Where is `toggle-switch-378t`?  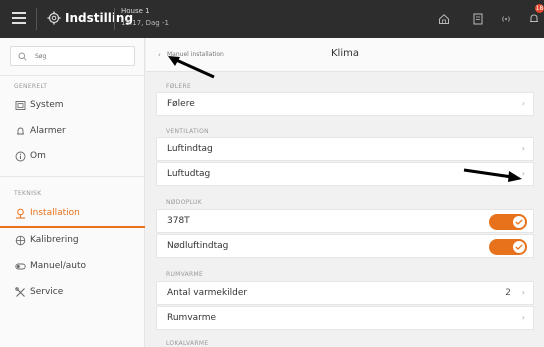
toggle-switch-378t is located at coordinates (508, 222).